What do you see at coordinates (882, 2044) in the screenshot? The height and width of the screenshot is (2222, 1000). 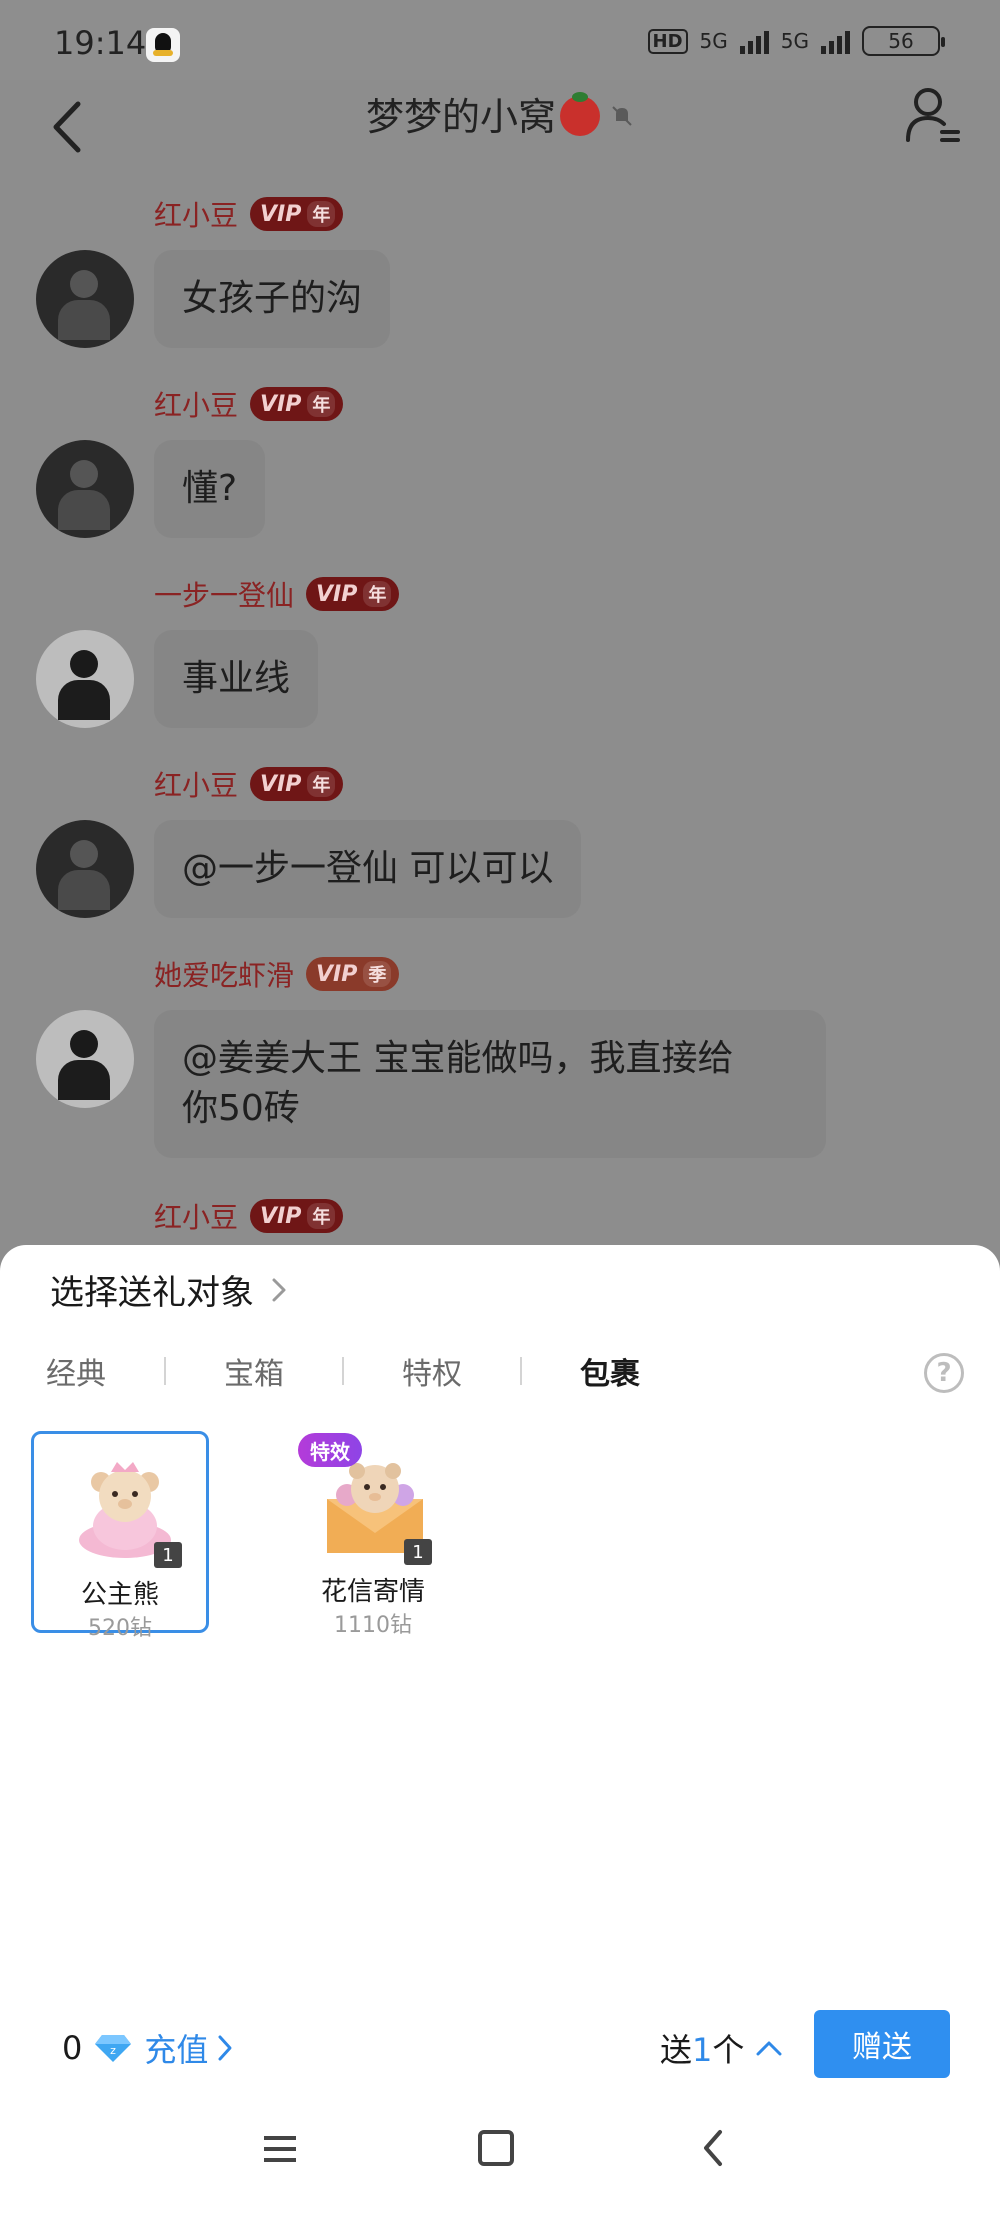 I see `gift-send-button: 赠送` at bounding box center [882, 2044].